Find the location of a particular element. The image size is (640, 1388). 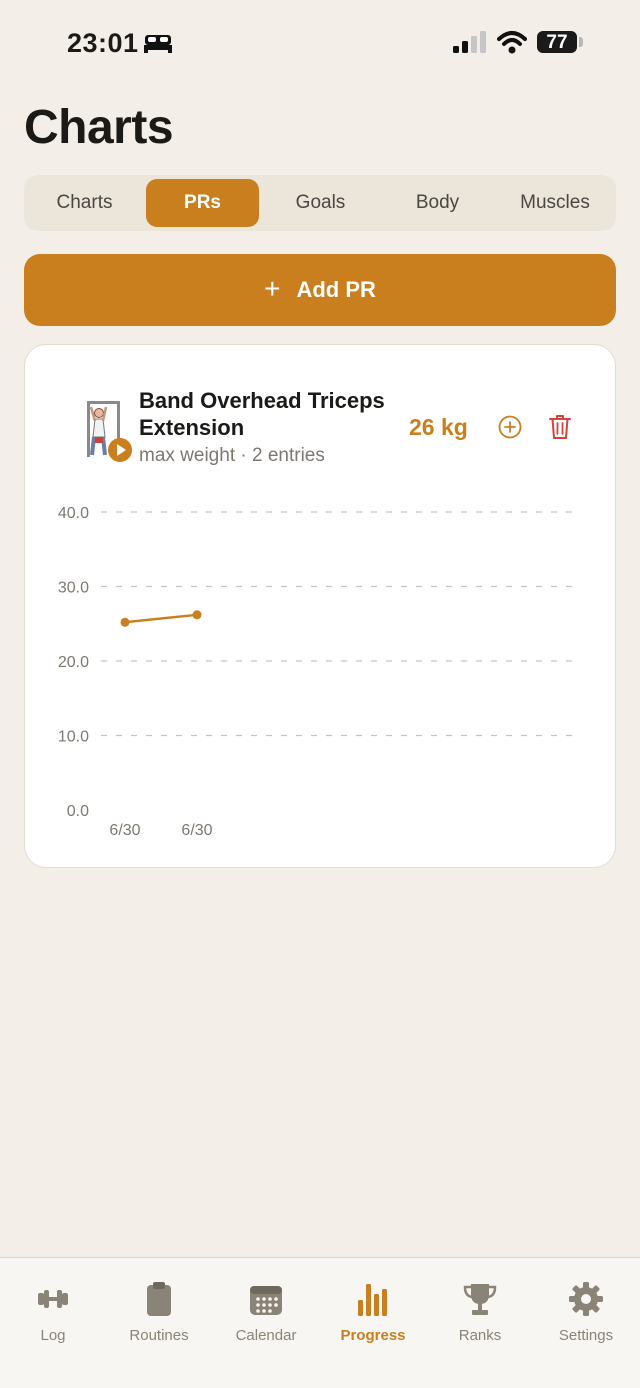

dumbbell-icon is located at coordinates (53, 1299).